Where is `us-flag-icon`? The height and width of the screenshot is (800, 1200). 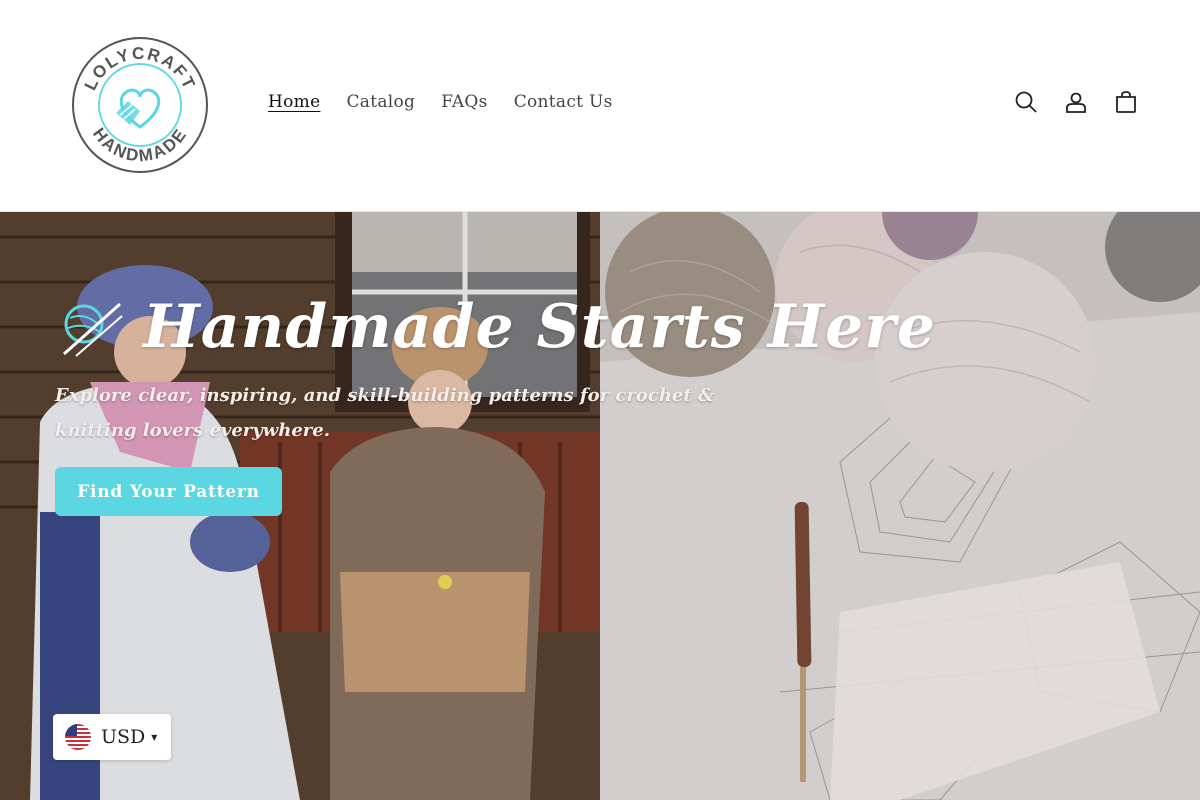 us-flag-icon is located at coordinates (78, 737).